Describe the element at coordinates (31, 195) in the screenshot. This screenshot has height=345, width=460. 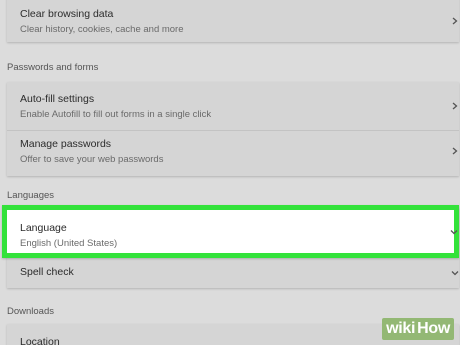
I see `languages-section-label: Languages` at that location.